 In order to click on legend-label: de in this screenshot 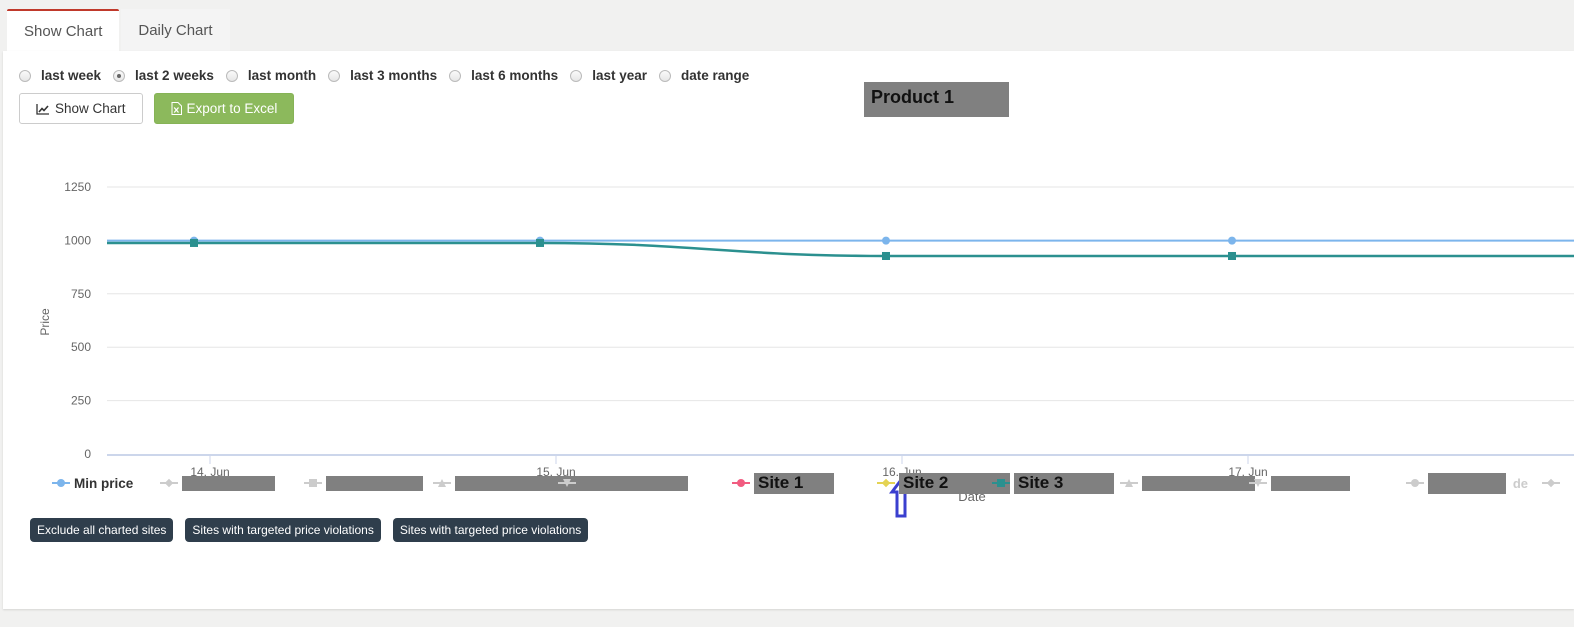, I will do `click(1478, 483)`.